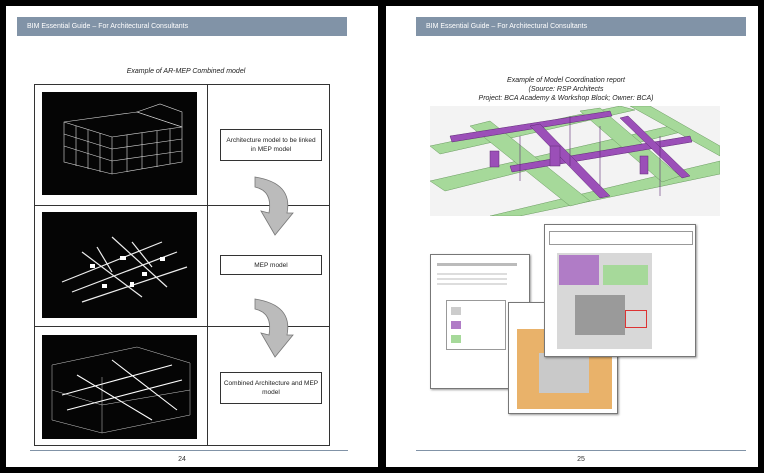 The height and width of the screenshot is (473, 764). What do you see at coordinates (119, 265) in the screenshot?
I see `mep-model-image` at bounding box center [119, 265].